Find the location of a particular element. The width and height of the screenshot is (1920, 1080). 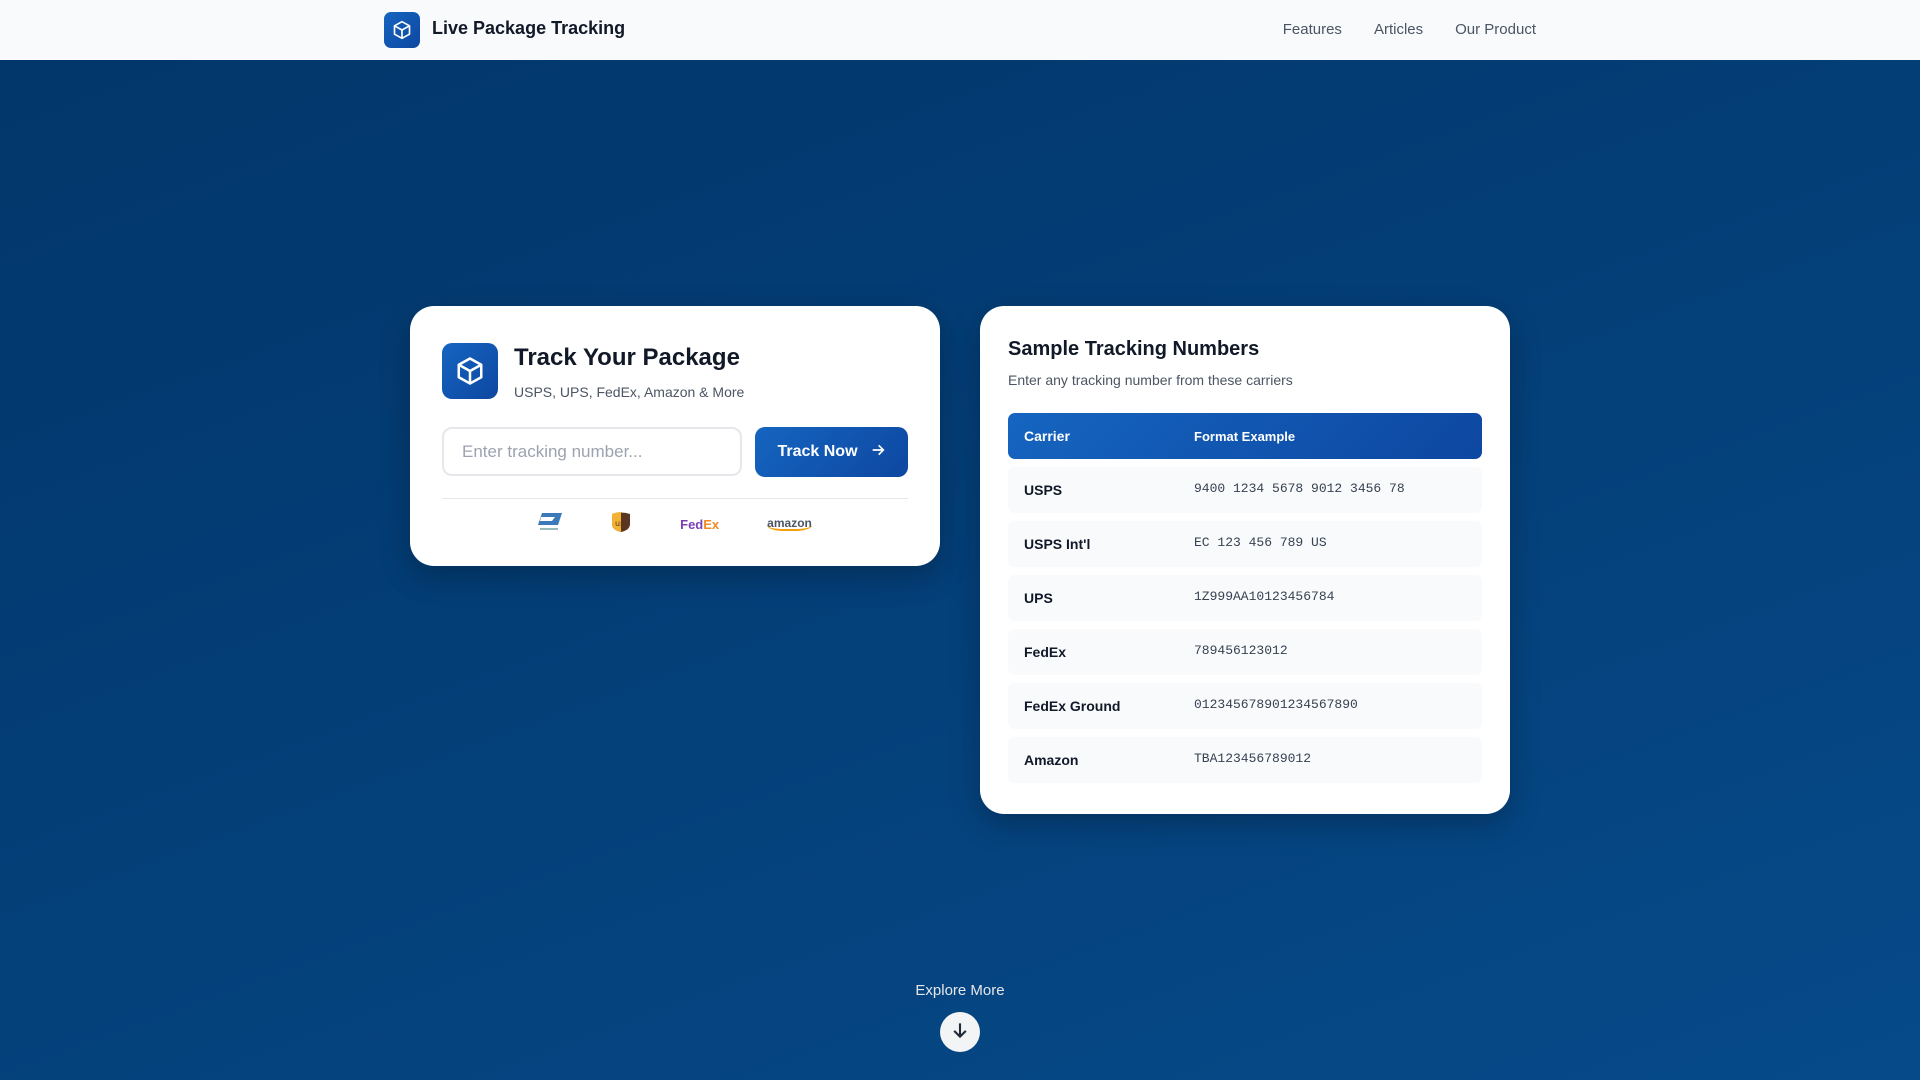

nav-links: Features Articles Our Product is located at coordinates (1409, 29).